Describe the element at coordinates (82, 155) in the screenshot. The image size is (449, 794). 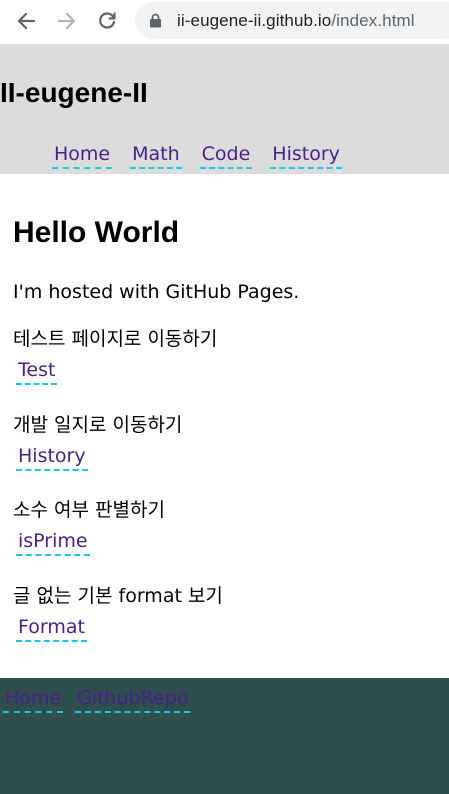
I see `nav-link-home: Home` at that location.